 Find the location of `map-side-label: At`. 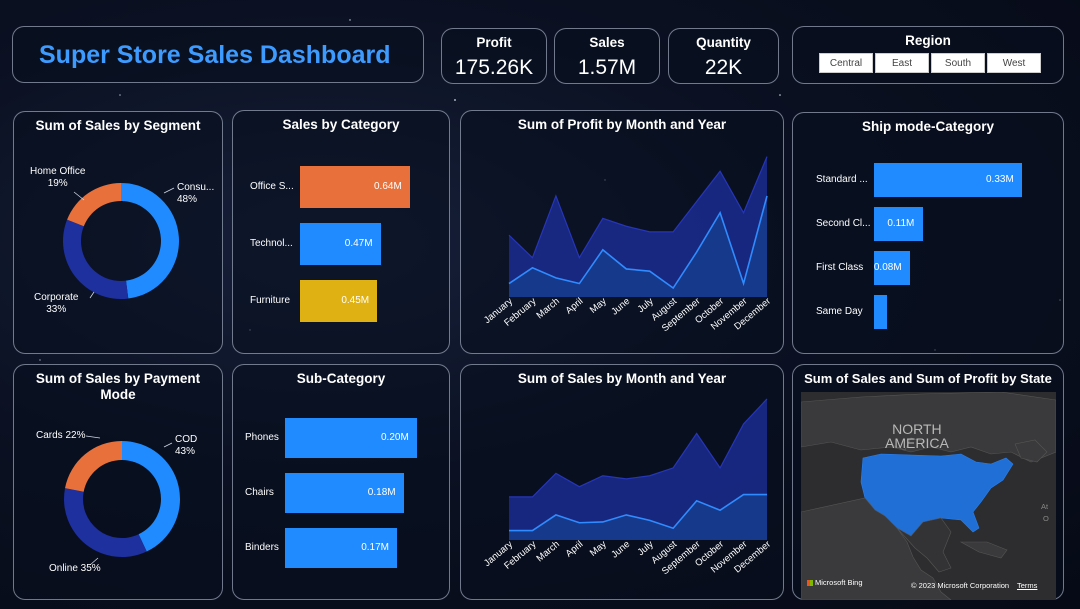

map-side-label: At is located at coordinates (1045, 506).